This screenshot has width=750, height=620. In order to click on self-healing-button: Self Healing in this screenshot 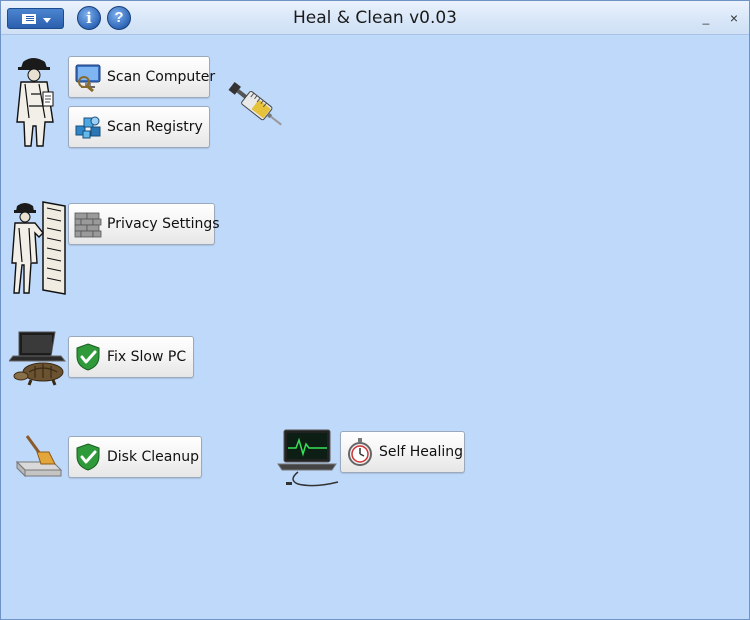, I will do `click(402, 452)`.